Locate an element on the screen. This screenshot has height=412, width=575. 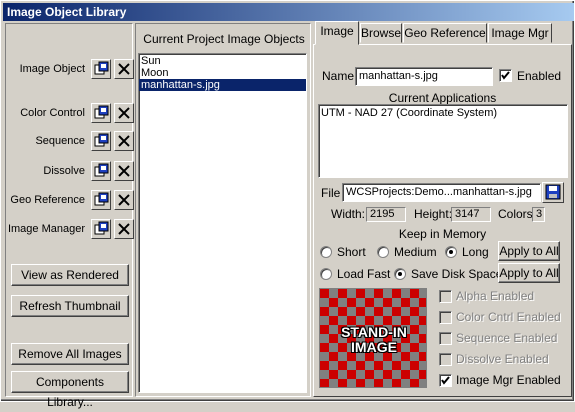
height-label: Height: is located at coordinates (433, 214).